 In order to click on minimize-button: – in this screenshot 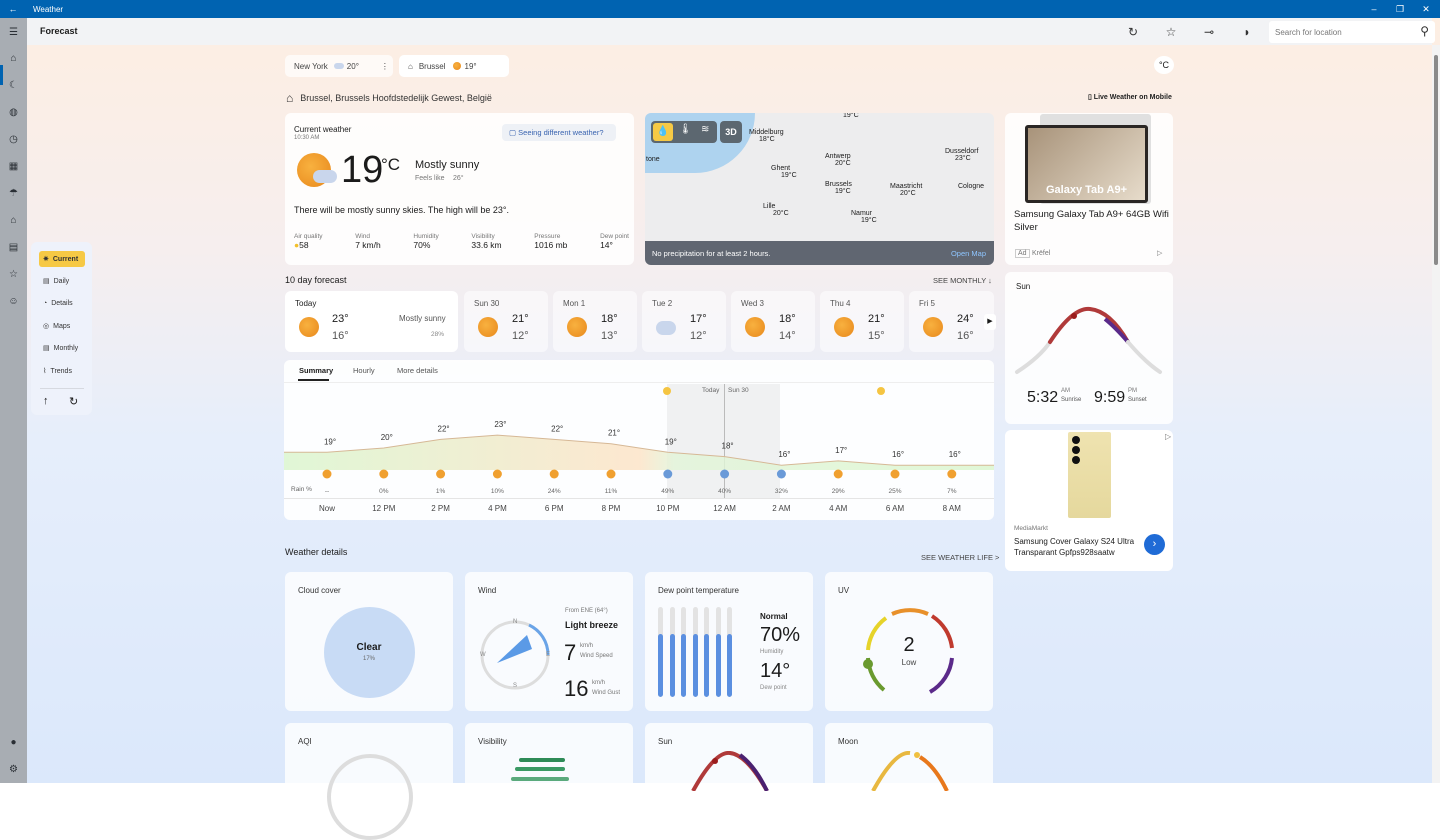, I will do `click(1374, 9)`.